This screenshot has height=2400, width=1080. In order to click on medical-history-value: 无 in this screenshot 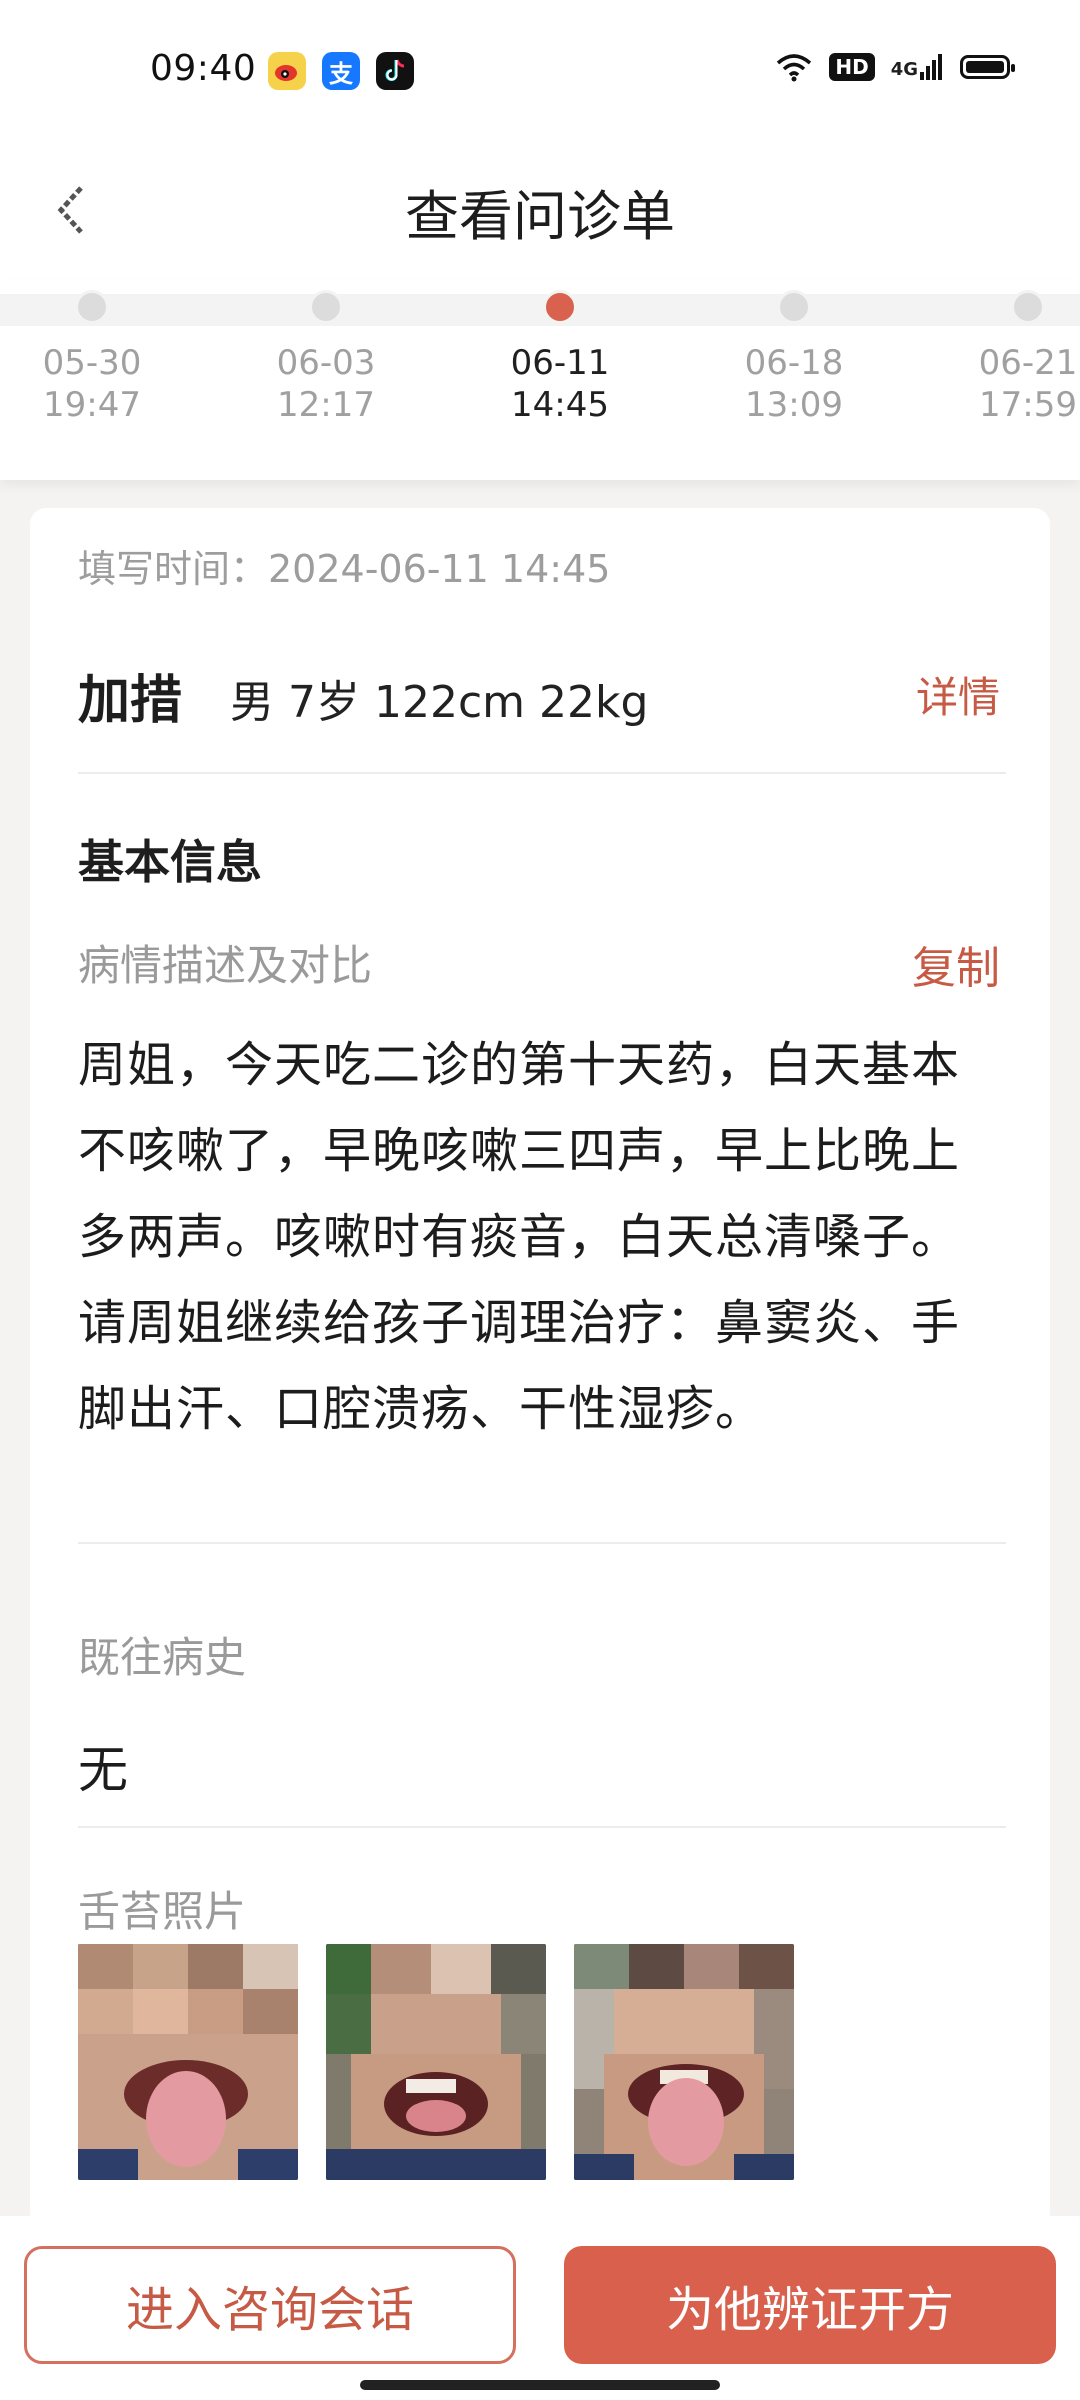, I will do `click(103, 1770)`.